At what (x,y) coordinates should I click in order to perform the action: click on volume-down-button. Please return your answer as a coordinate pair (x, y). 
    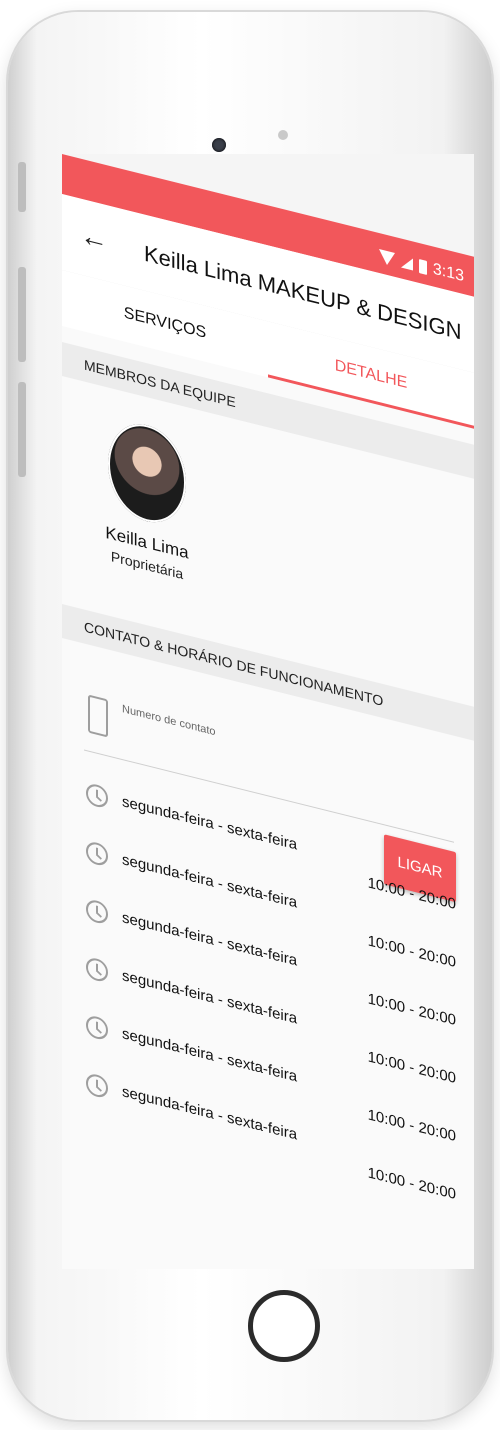
    Looking at the image, I should click on (22, 429).